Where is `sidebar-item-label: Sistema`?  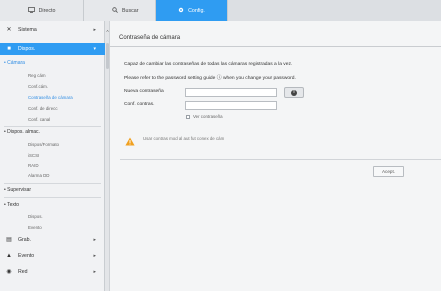 sidebar-item-label: Sistema is located at coordinates (27, 30).